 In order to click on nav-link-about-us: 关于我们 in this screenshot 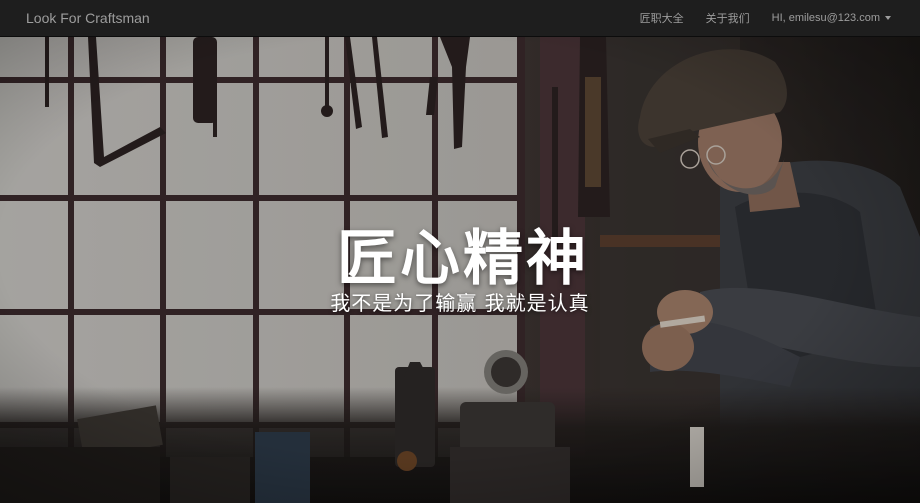, I will do `click(728, 18)`.